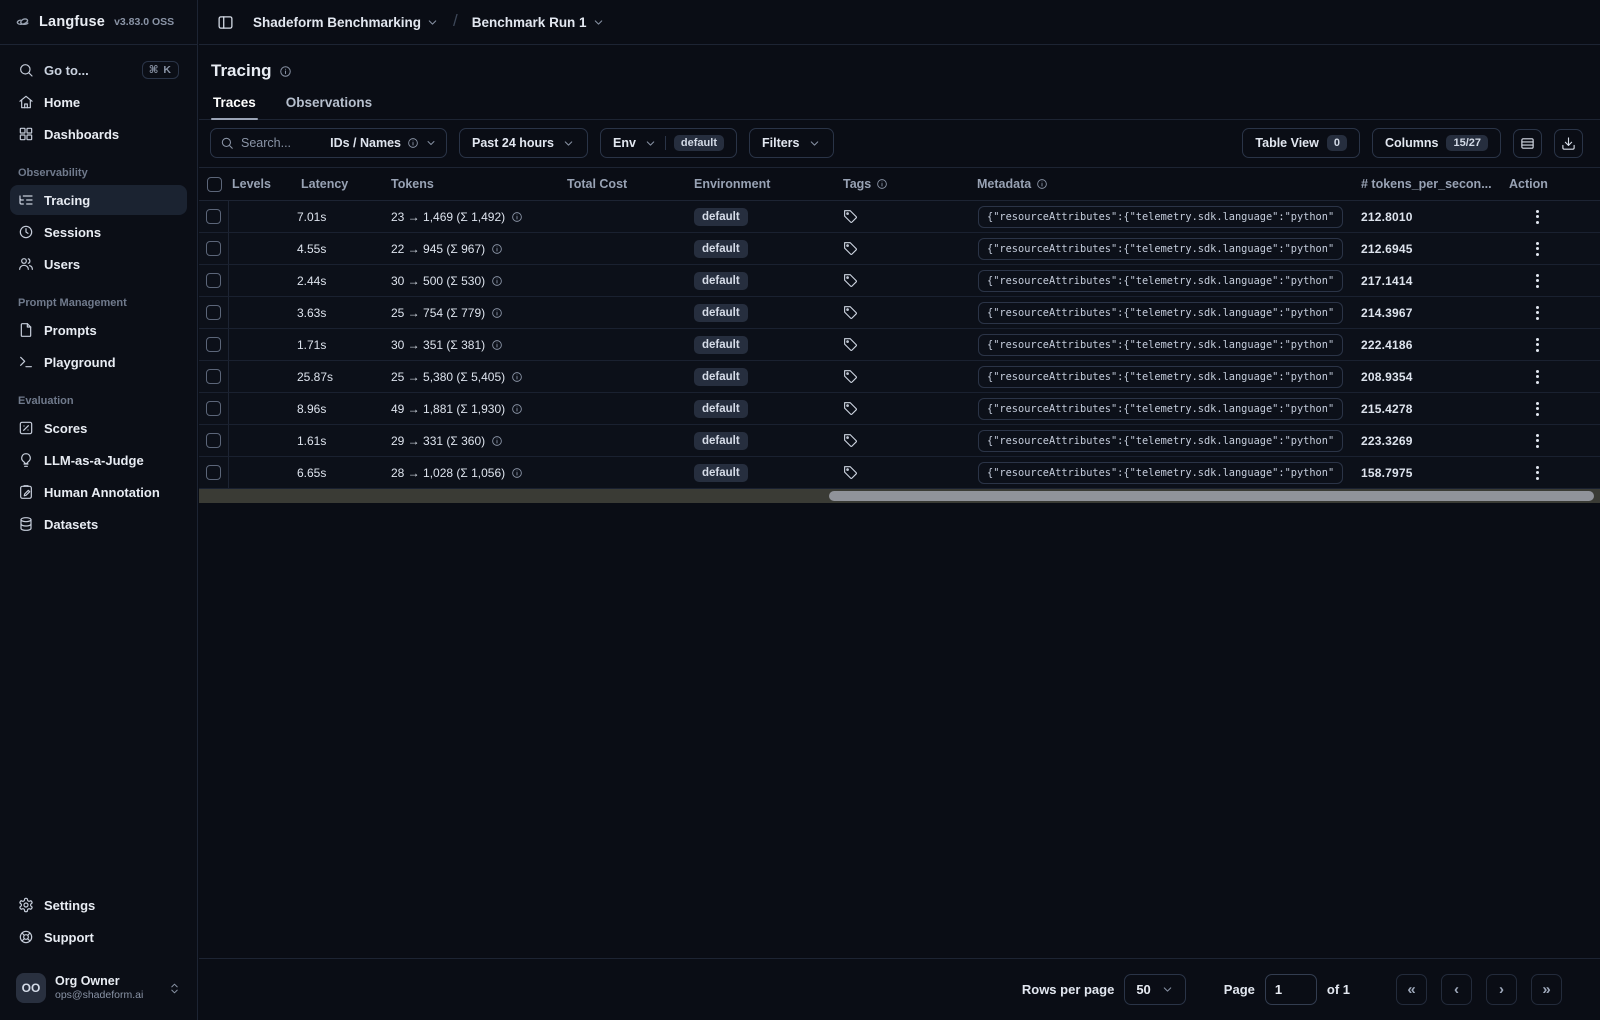 The height and width of the screenshot is (1020, 1600). Describe the element at coordinates (225, 22) in the screenshot. I see `sidebar-toggle-button` at that location.